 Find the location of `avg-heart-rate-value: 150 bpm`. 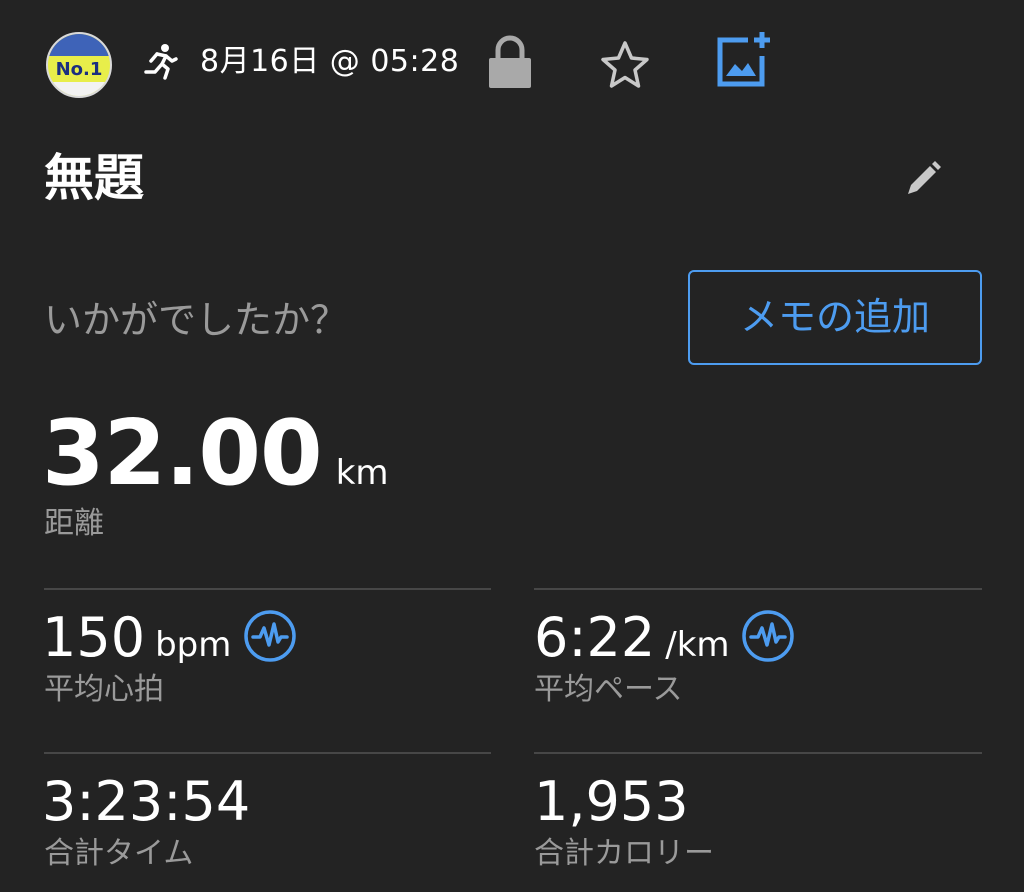

avg-heart-rate-value: 150 bpm is located at coordinates (136, 638).